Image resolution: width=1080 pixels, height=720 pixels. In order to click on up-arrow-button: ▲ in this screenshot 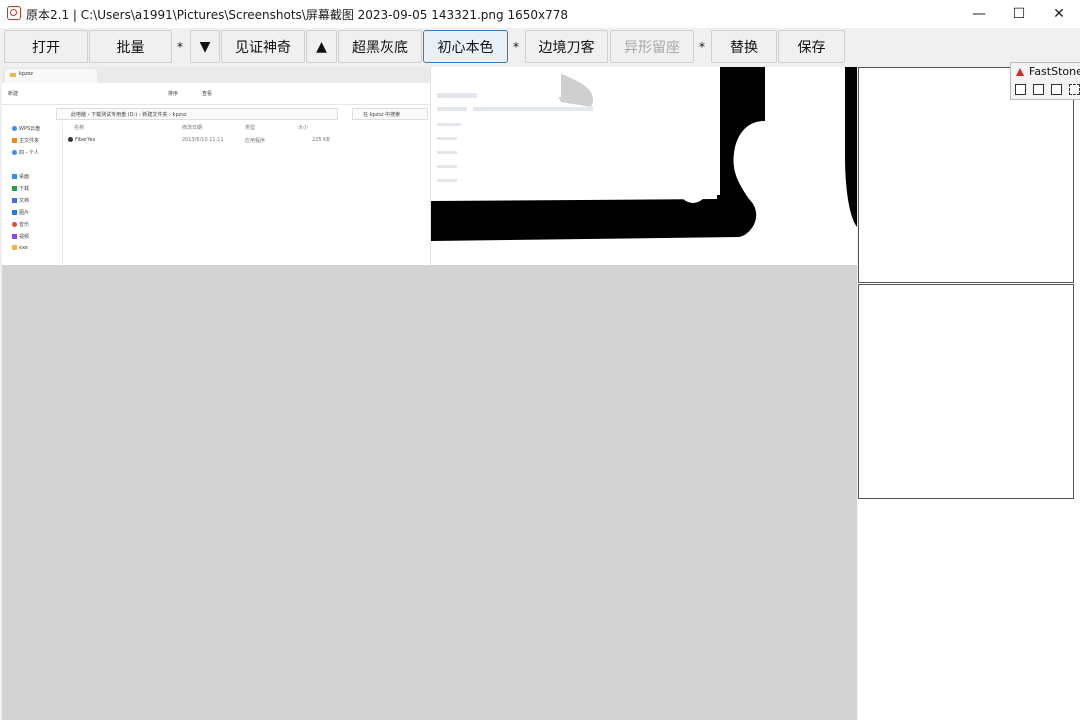, I will do `click(321, 46)`.